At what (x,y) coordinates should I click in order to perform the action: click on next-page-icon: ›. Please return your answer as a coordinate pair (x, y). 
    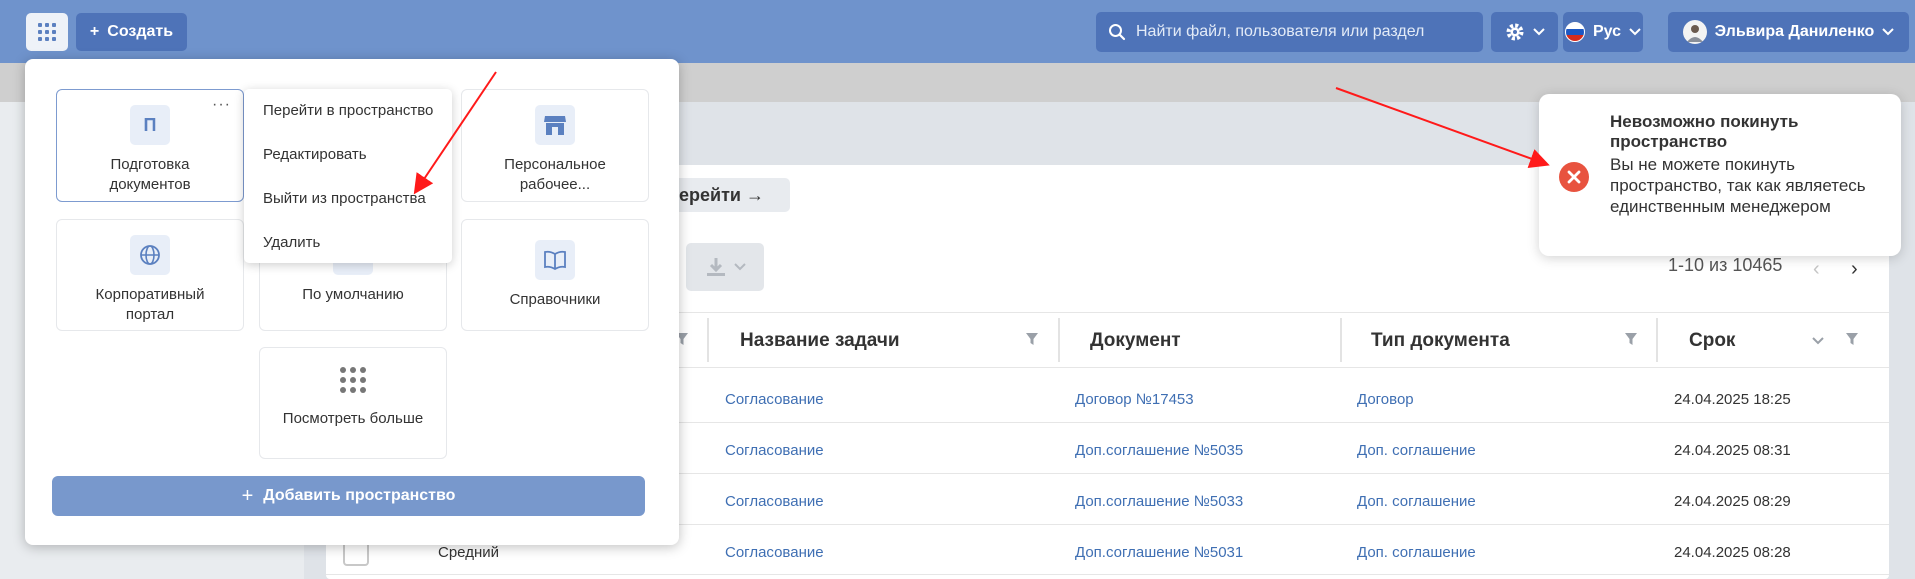
    Looking at the image, I should click on (1854, 269).